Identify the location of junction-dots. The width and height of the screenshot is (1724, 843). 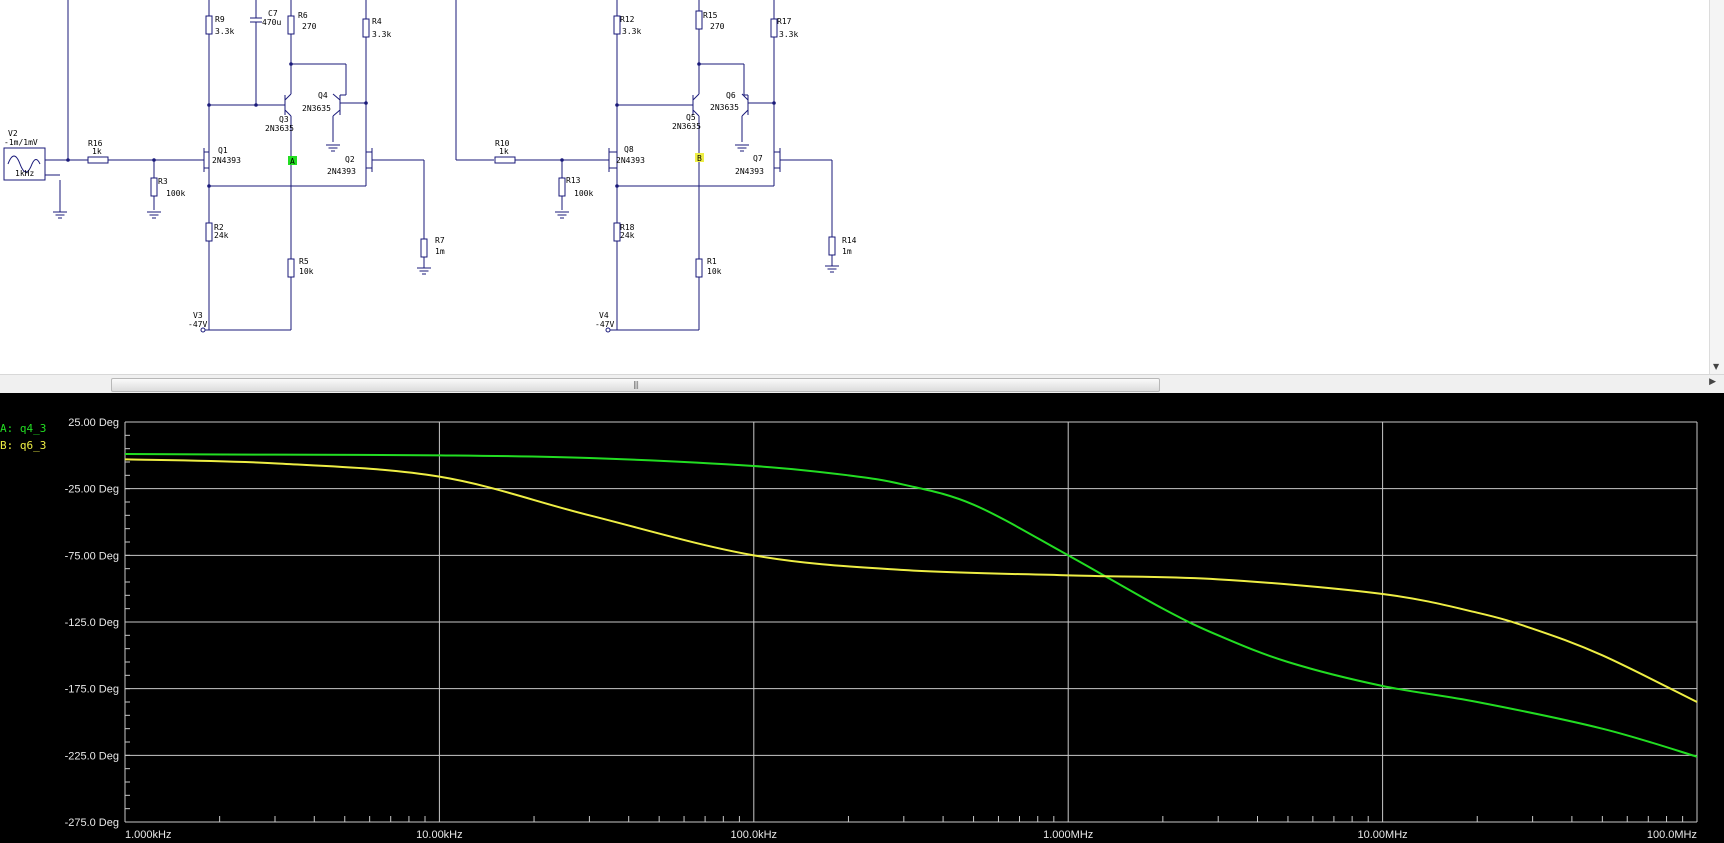
(421, 125).